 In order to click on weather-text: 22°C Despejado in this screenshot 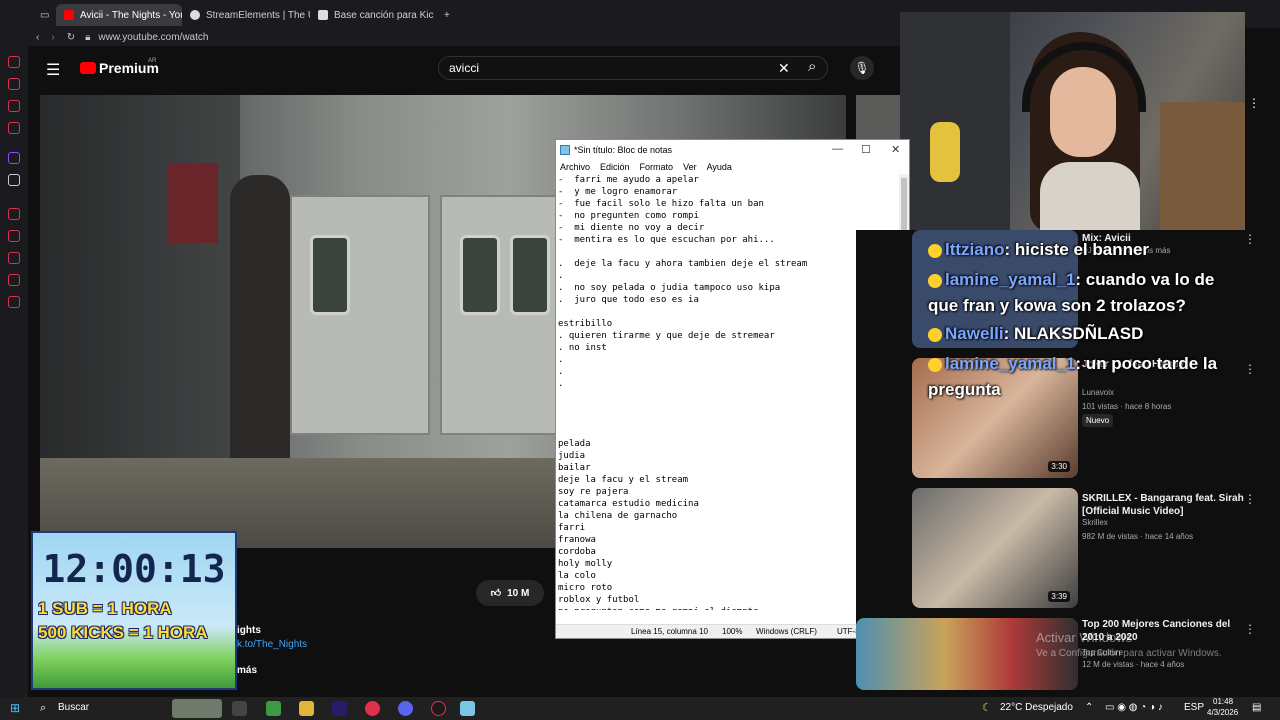, I will do `click(1036, 707)`.